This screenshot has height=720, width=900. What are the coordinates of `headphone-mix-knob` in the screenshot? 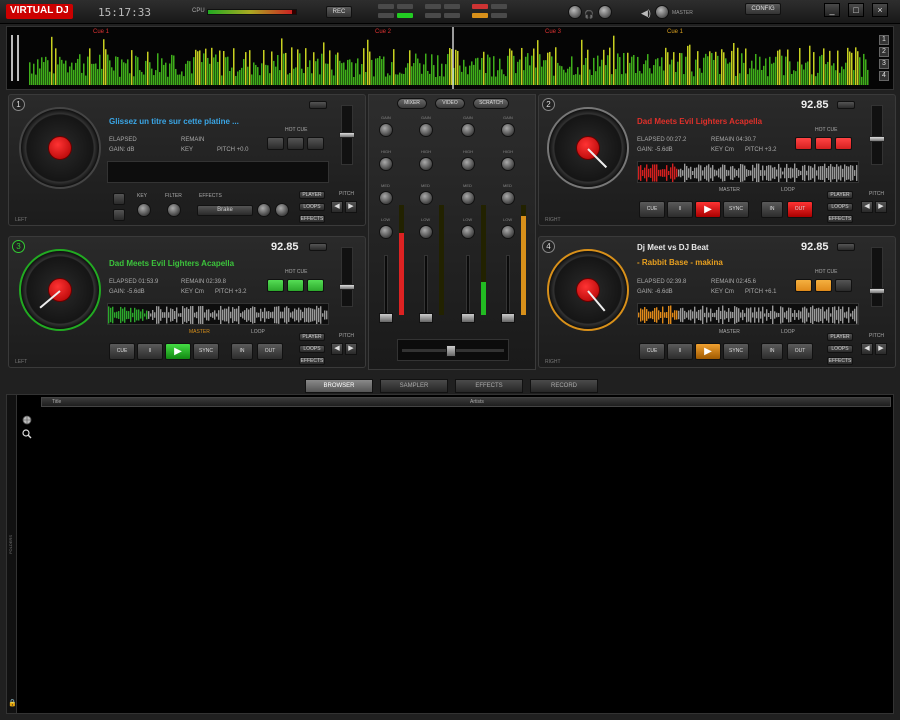 It's located at (605, 12).